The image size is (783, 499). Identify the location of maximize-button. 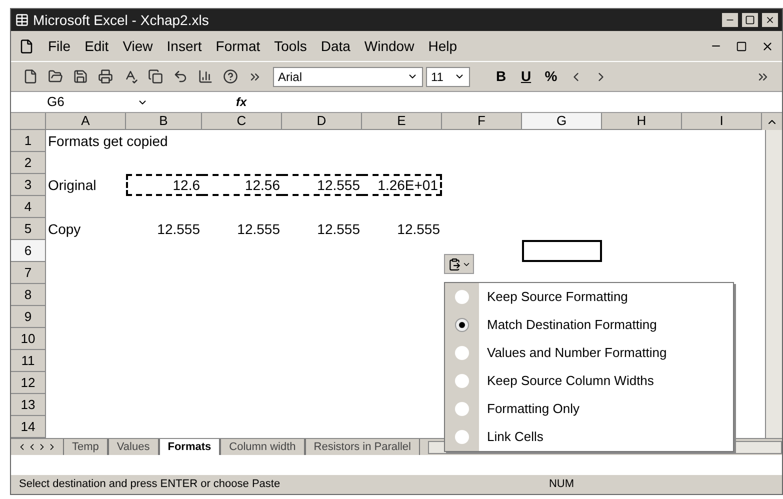
(750, 20).